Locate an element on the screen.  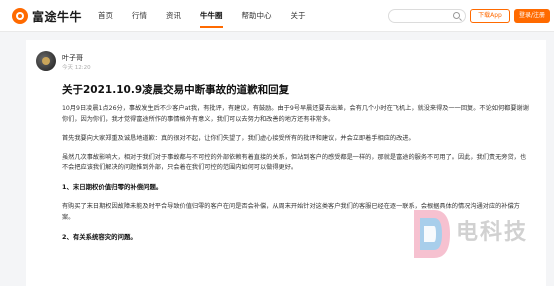
author-name: 叶子哥 is located at coordinates (72, 58).